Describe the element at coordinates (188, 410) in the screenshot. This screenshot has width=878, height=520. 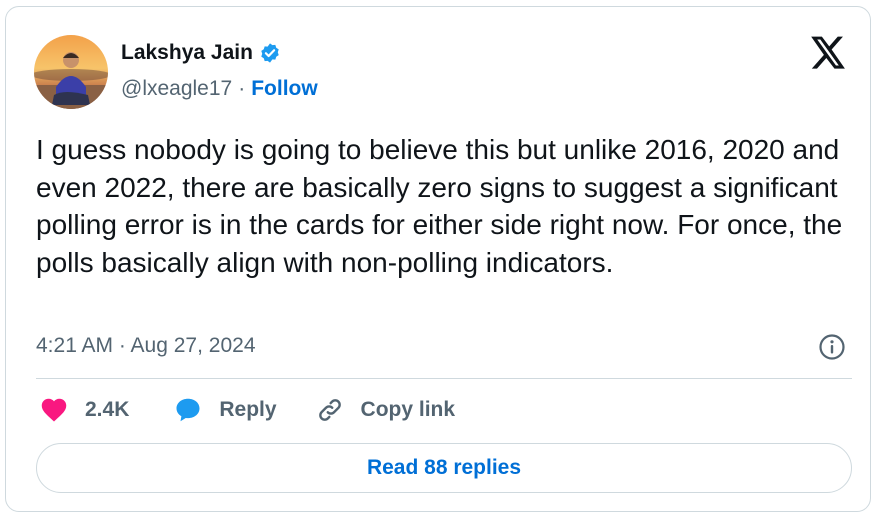
I see `reply-bubble-icon` at that location.